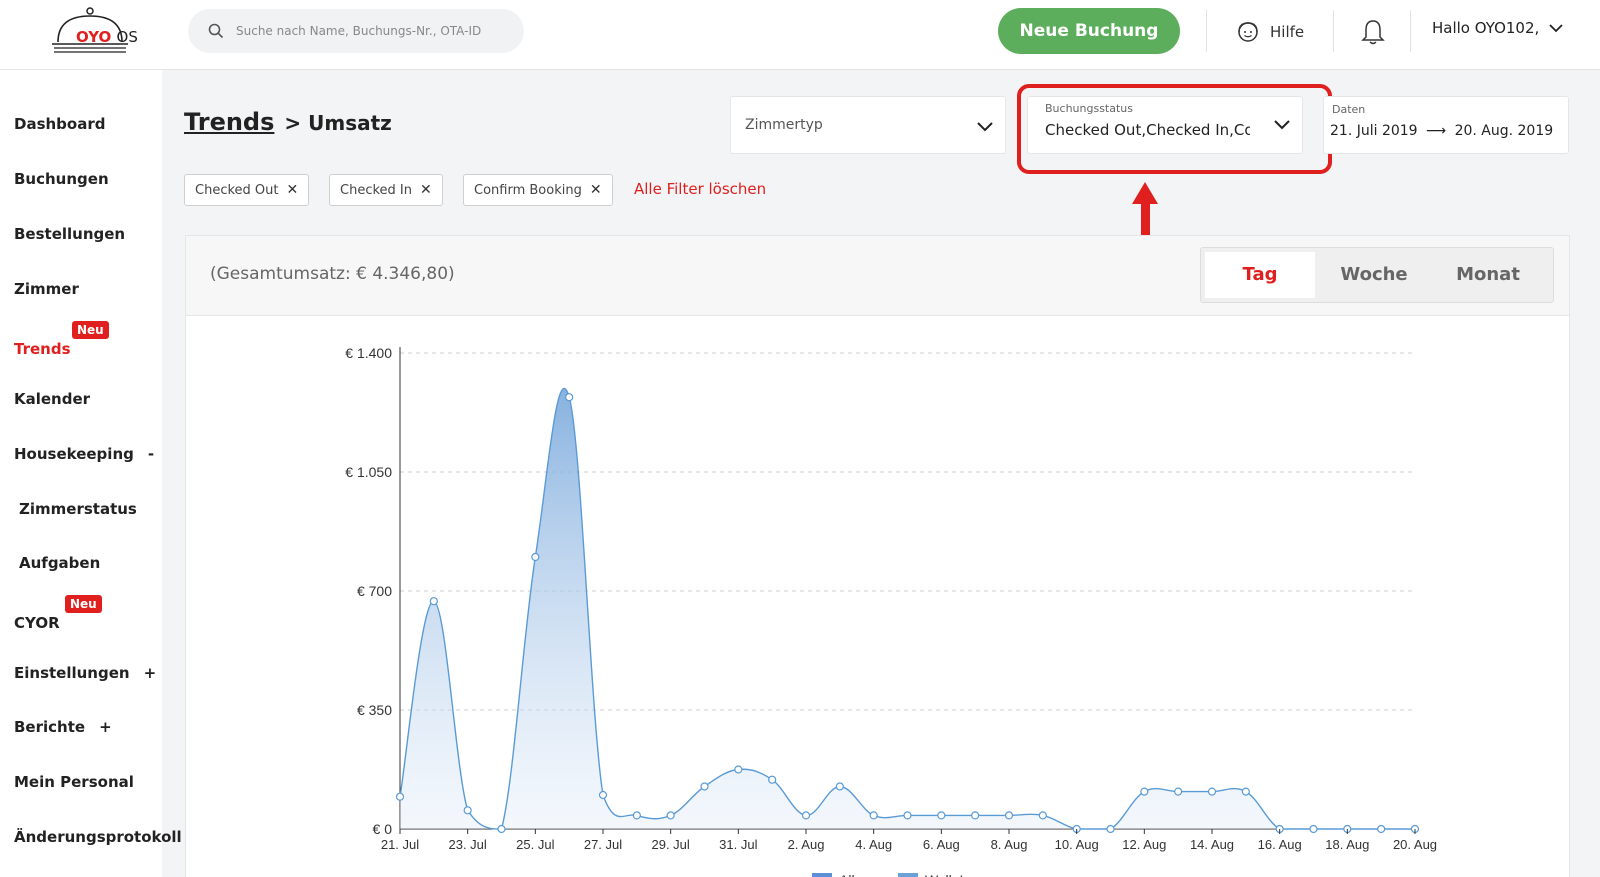 This screenshot has height=877, width=1600. Describe the element at coordinates (1009, 844) in the screenshot. I see `x-tick-label: 8. Aug` at that location.